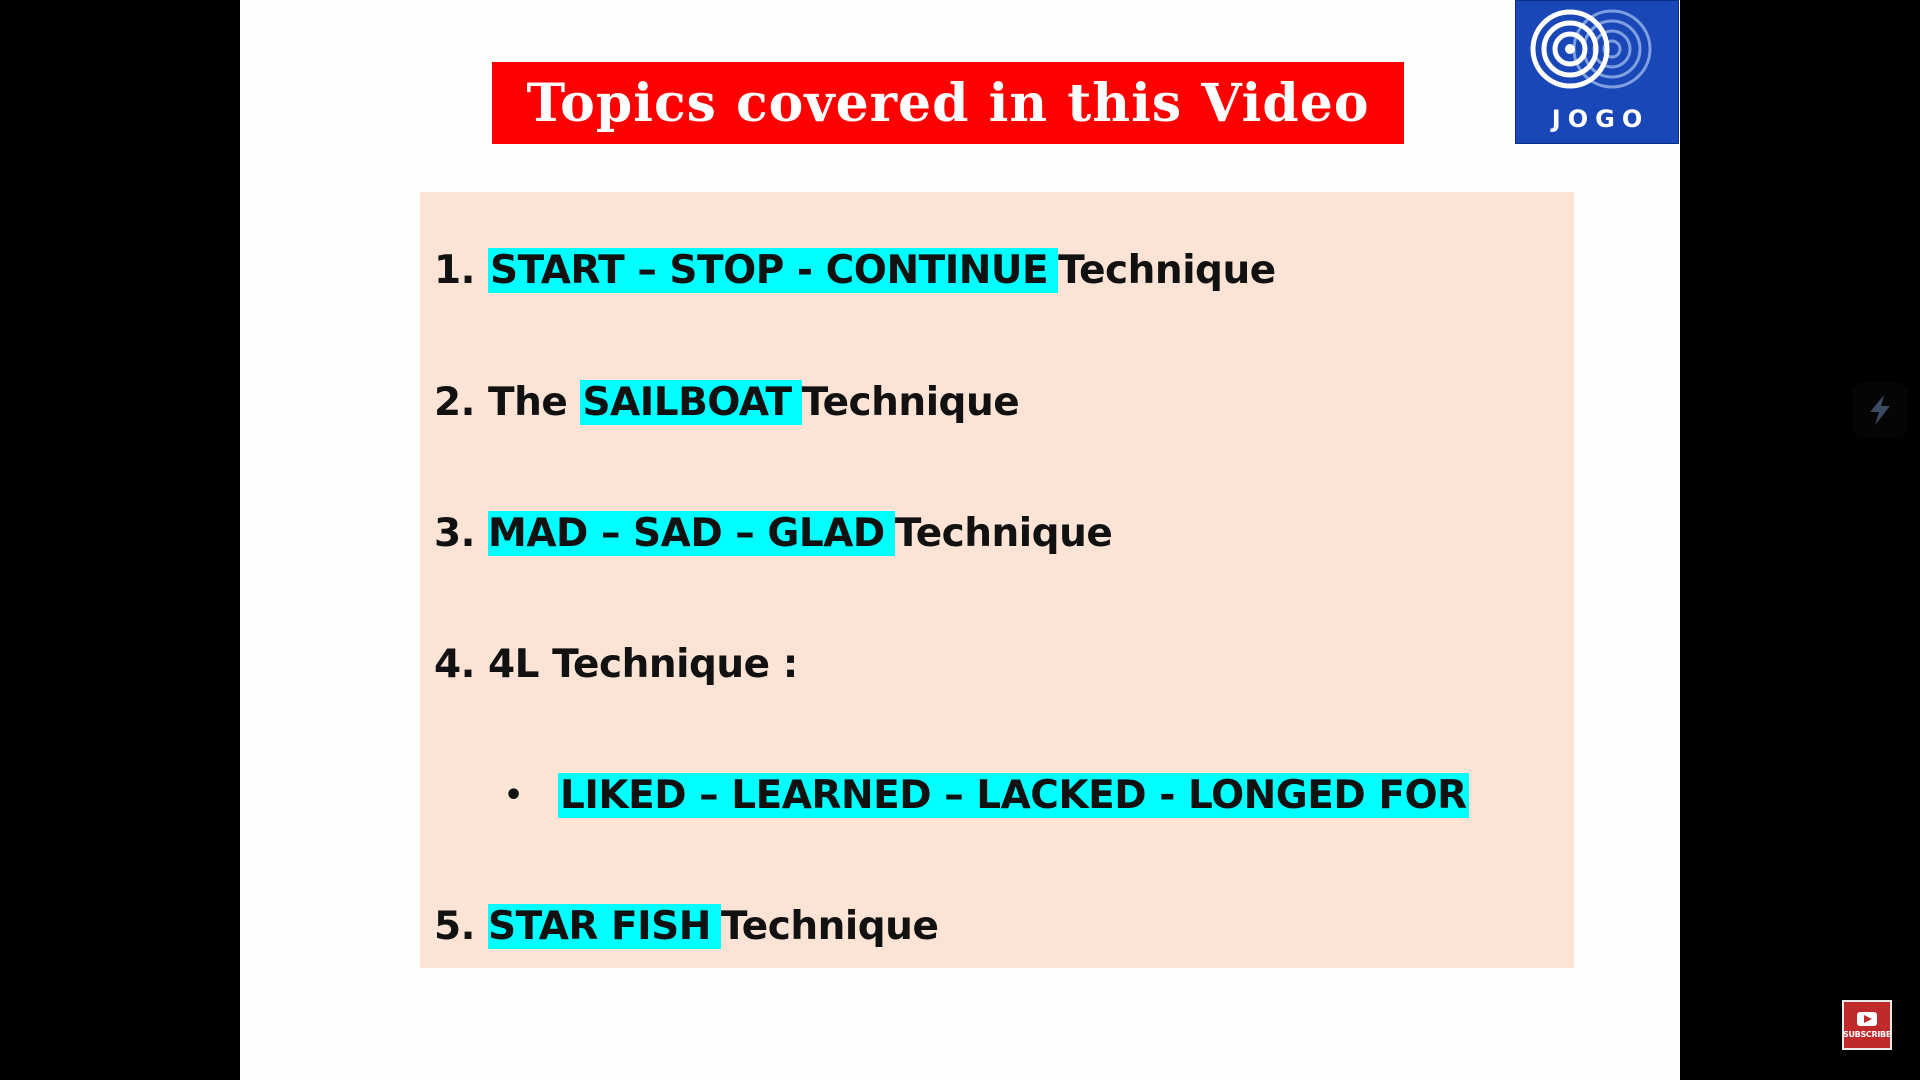 Image resolution: width=1920 pixels, height=1080 pixels. I want to click on subscribe-button: SUBSCRIBE, so click(1867, 1025).